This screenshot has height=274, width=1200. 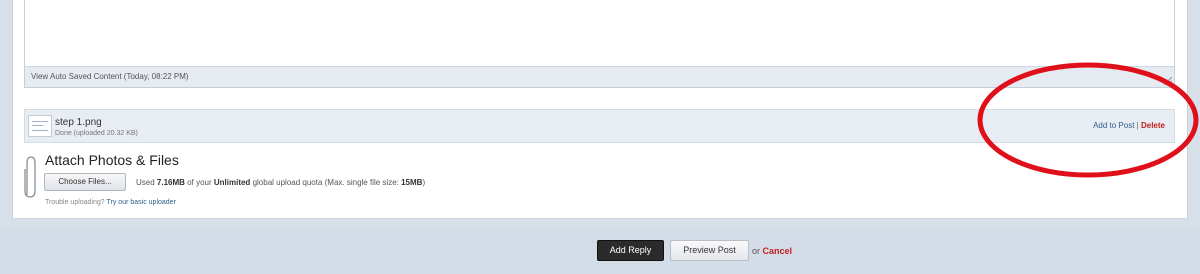 What do you see at coordinates (232, 182) in the screenshot?
I see `quota-type-value: Unlimited` at bounding box center [232, 182].